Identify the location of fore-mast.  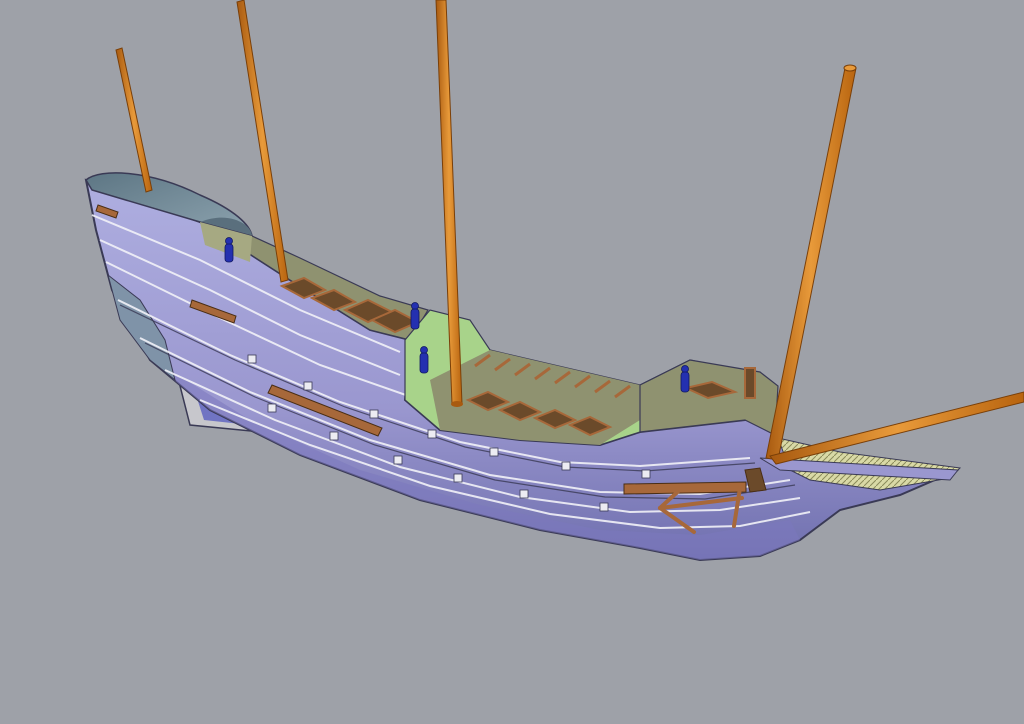
(811, 262).